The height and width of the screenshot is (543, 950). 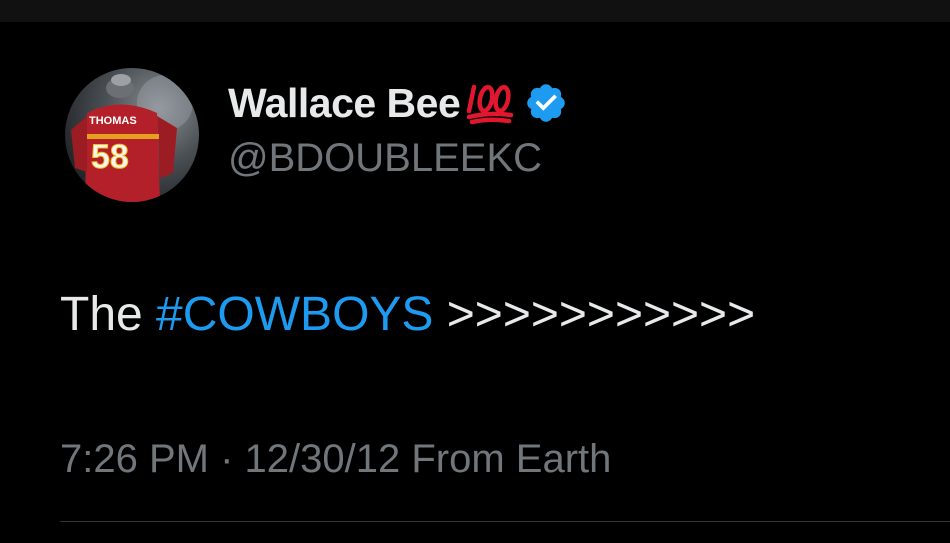 What do you see at coordinates (546, 103) in the screenshot?
I see `verified-badge-icon` at bounding box center [546, 103].